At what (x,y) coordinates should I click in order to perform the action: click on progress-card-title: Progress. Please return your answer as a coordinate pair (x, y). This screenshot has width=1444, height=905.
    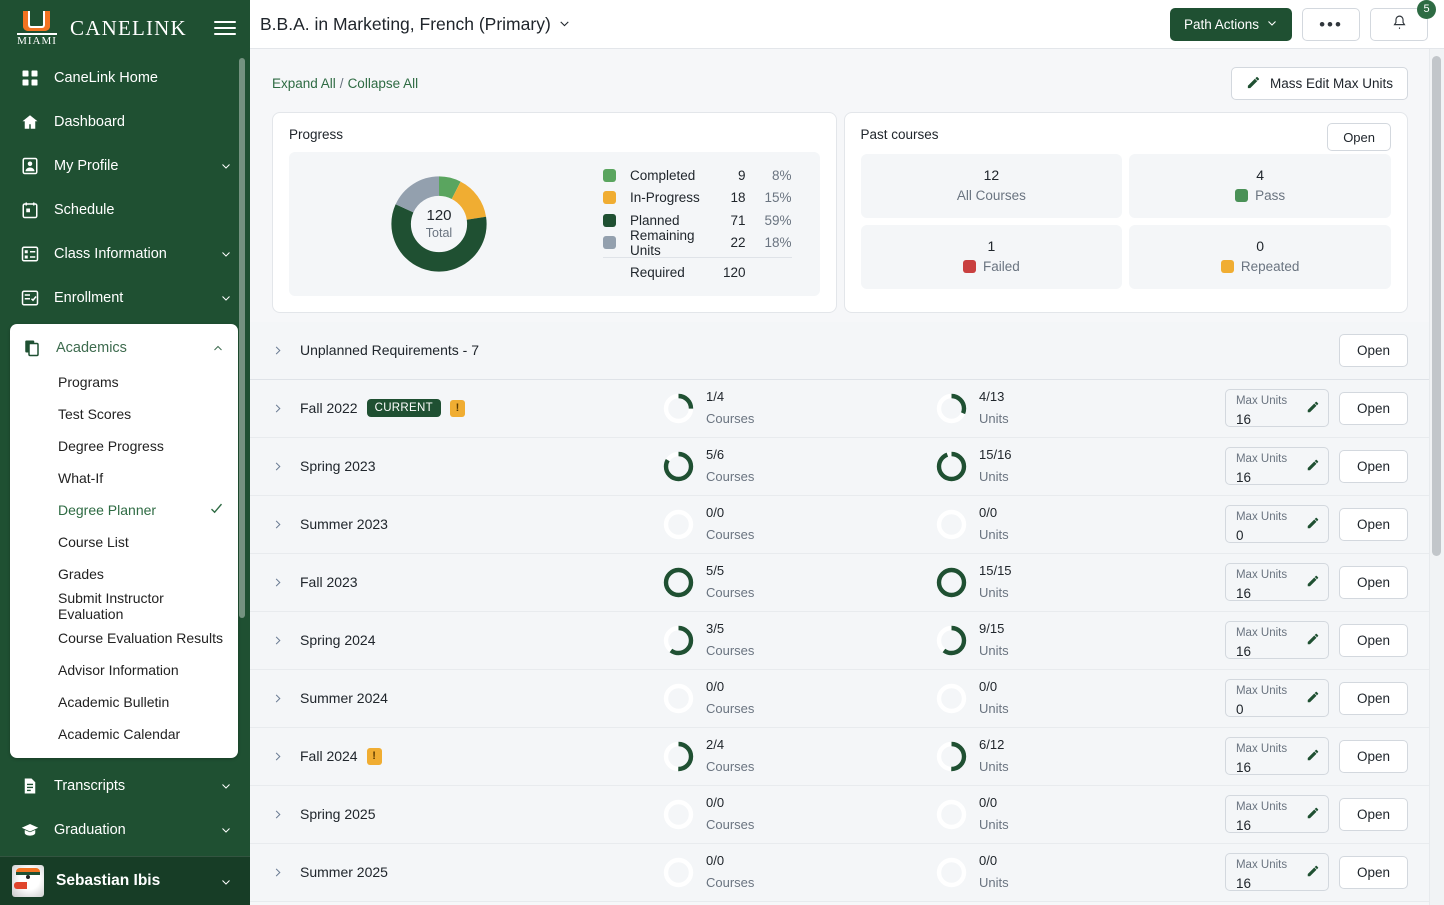
    Looking at the image, I should click on (316, 134).